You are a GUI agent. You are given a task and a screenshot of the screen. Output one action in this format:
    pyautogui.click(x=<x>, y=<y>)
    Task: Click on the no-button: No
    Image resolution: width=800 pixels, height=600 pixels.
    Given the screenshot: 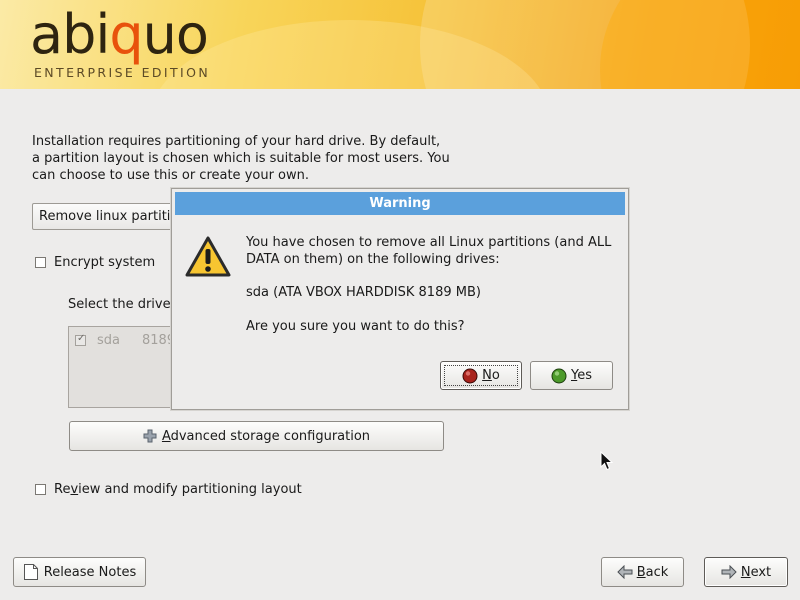 What is the action you would take?
    pyautogui.click(x=481, y=375)
    